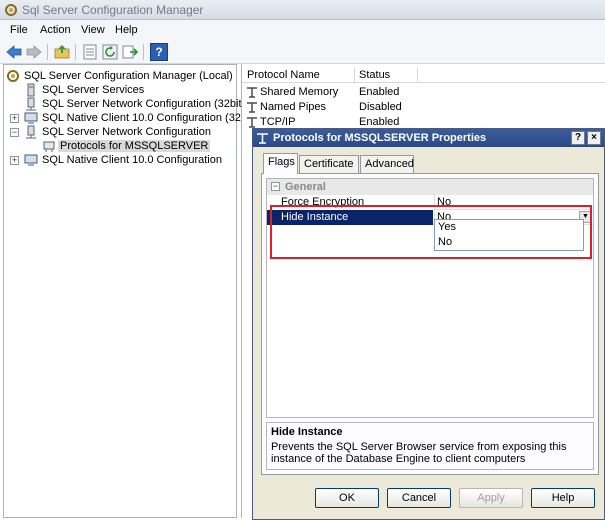 The width and height of the screenshot is (605, 520). What do you see at coordinates (387, 164) in the screenshot?
I see `tab-advanced: Advanced` at bounding box center [387, 164].